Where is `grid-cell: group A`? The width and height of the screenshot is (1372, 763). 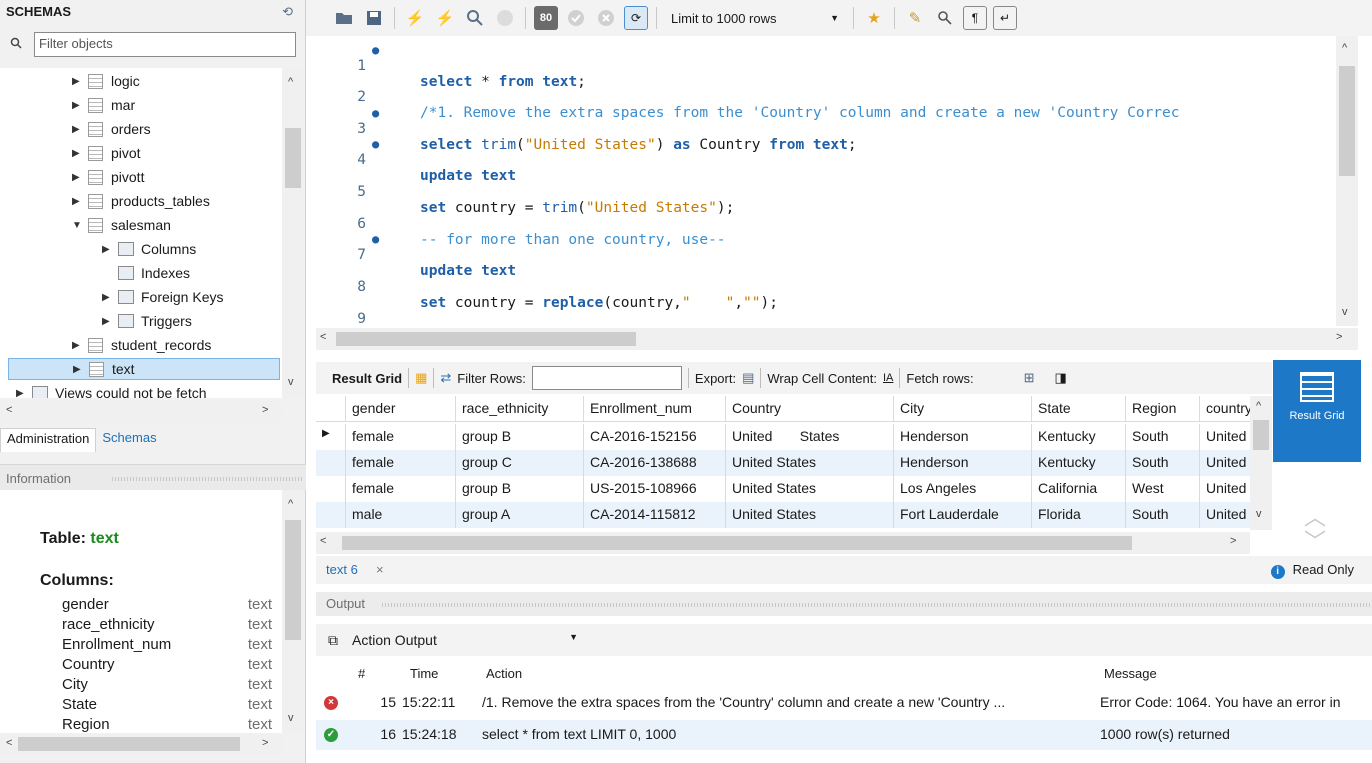
grid-cell: group A is located at coordinates (520, 515).